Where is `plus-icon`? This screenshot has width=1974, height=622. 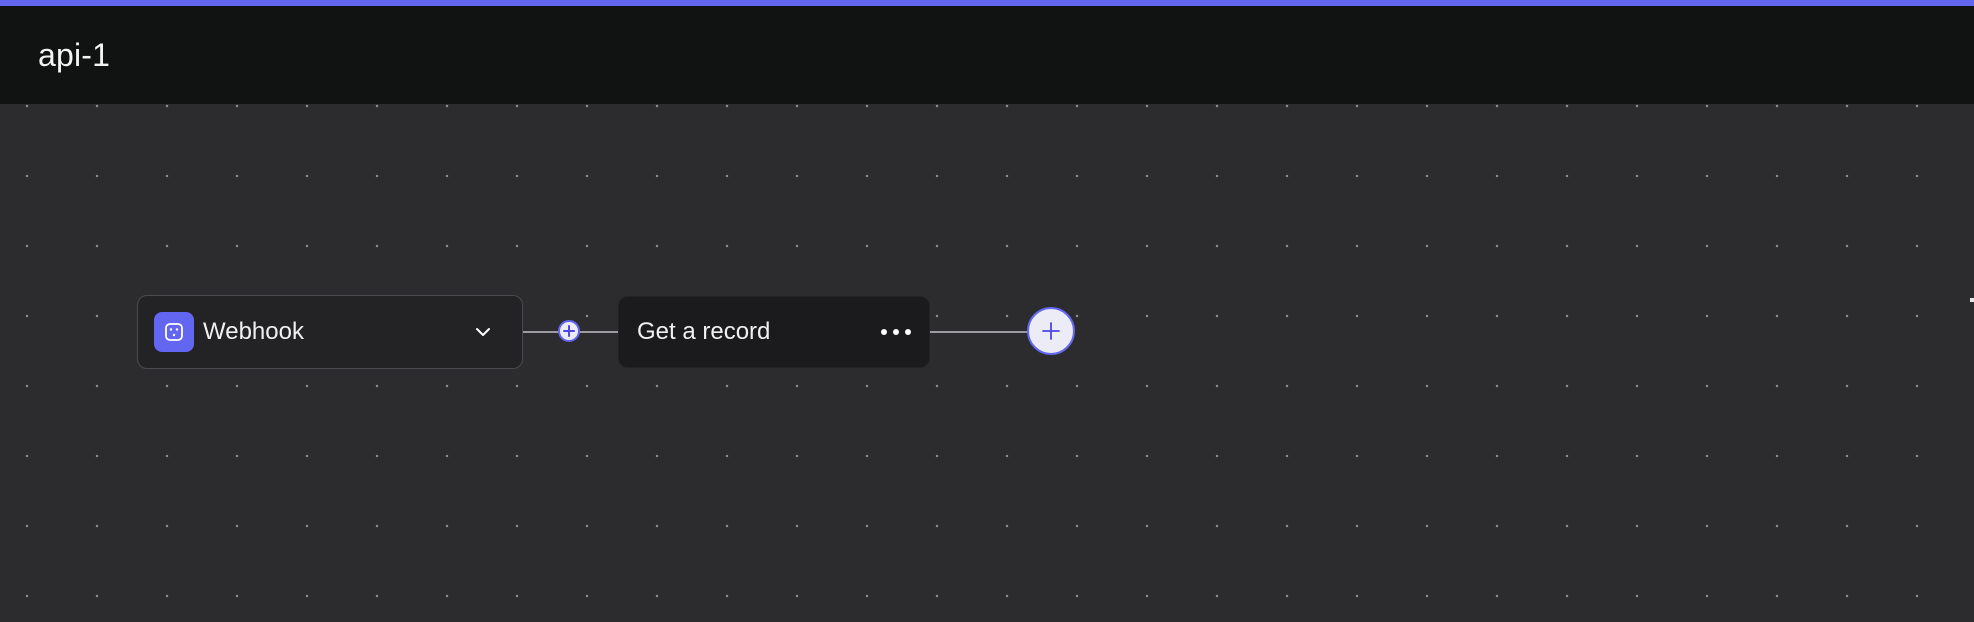 plus-icon is located at coordinates (1051, 331).